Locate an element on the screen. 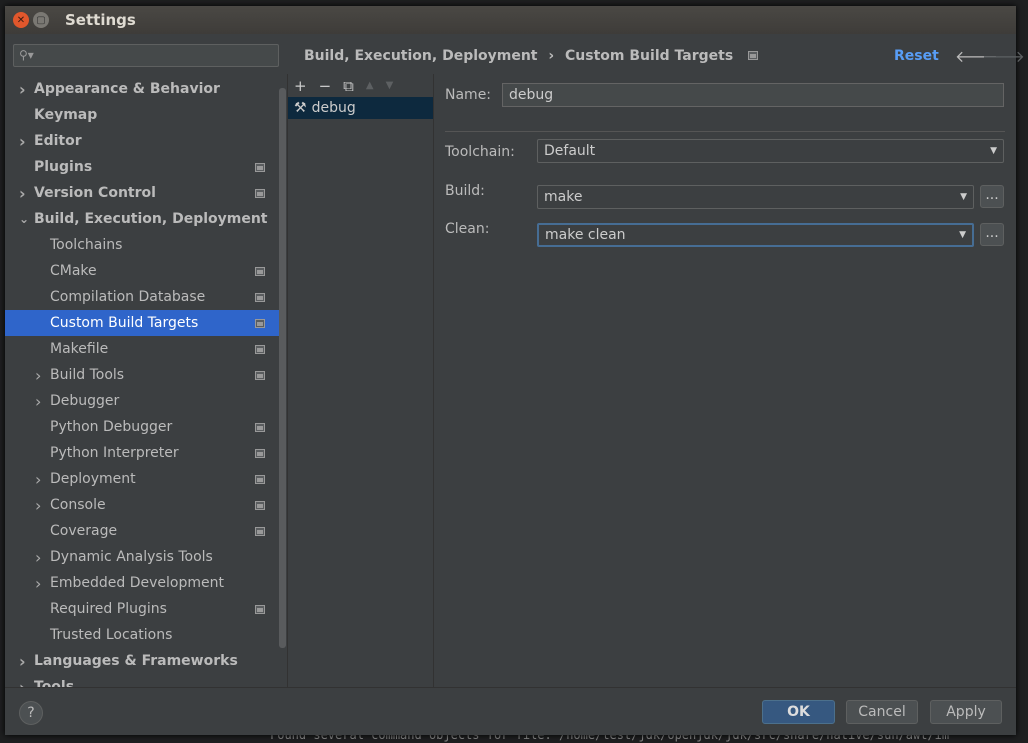 The width and height of the screenshot is (1028, 743). sidebar-item-tools: › Tools is located at coordinates (142, 681).